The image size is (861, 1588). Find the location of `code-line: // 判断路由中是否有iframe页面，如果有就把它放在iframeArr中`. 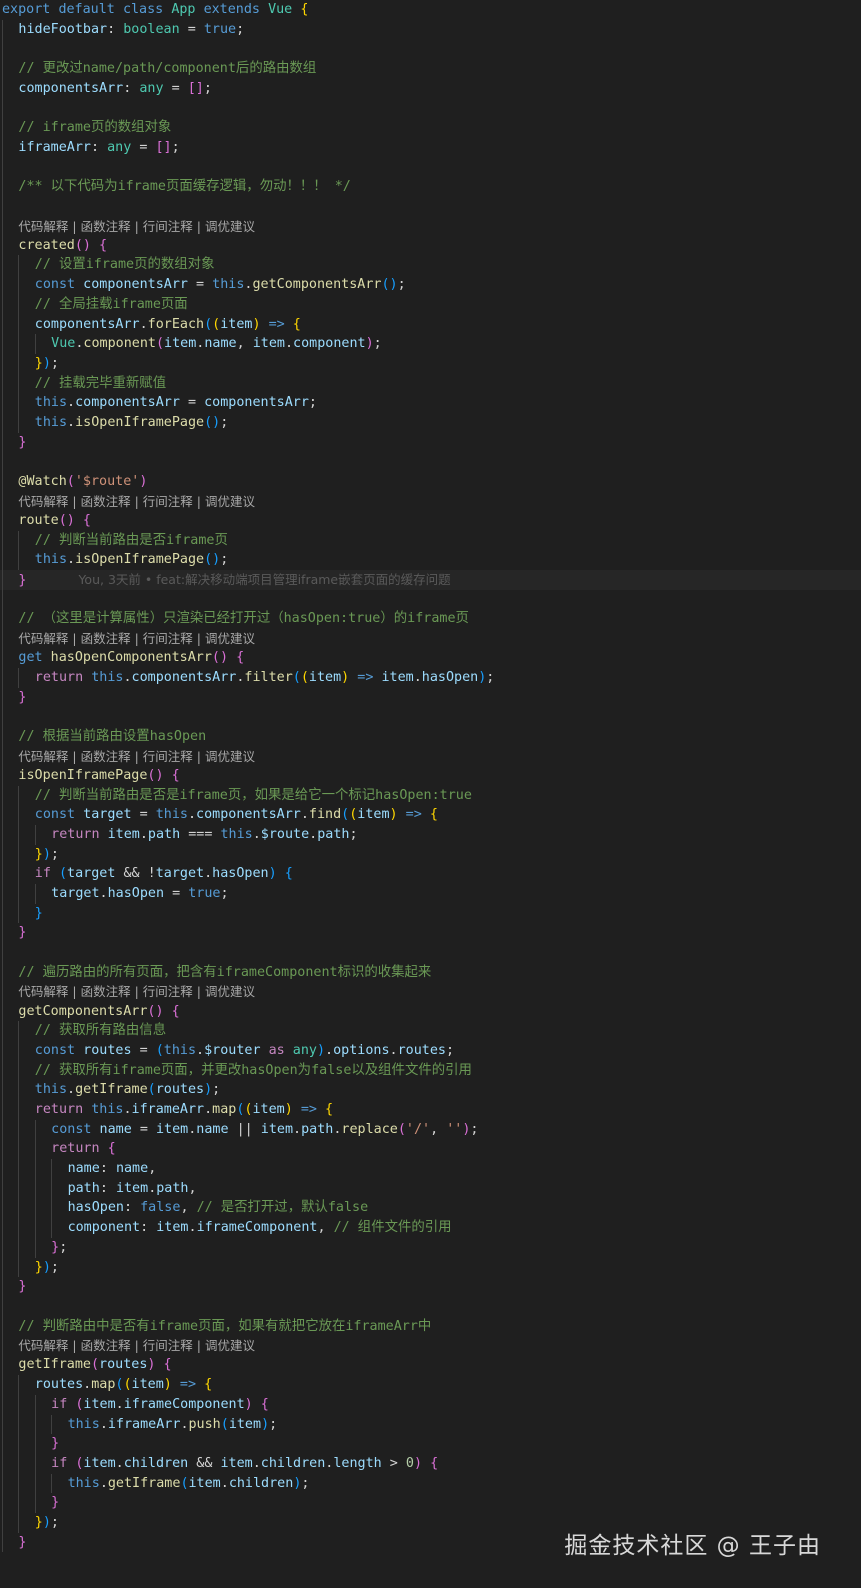

code-line: // 判断路由中是否有iframe页面，如果有就把它放在iframeArr中 is located at coordinates (430, 1326).